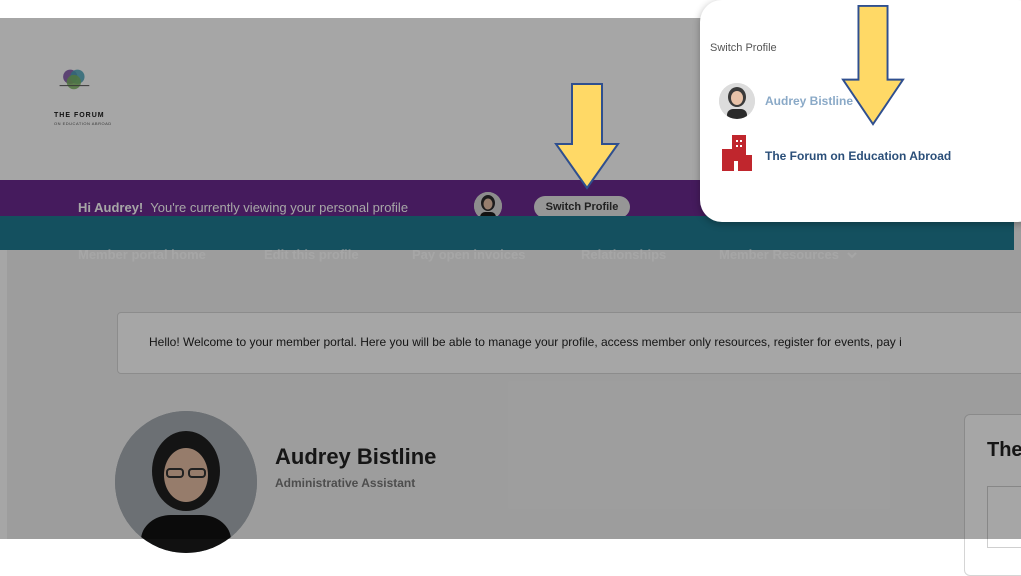  I want to click on popup-title: Switch Profile, so click(743, 48).